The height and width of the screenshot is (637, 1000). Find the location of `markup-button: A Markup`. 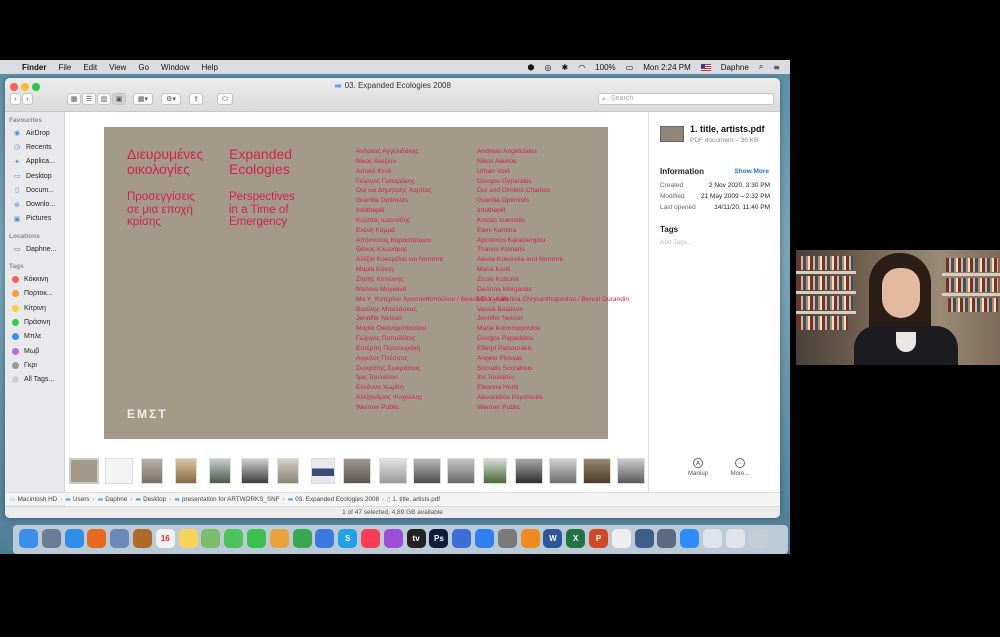

markup-button: A Markup is located at coordinates (698, 467).